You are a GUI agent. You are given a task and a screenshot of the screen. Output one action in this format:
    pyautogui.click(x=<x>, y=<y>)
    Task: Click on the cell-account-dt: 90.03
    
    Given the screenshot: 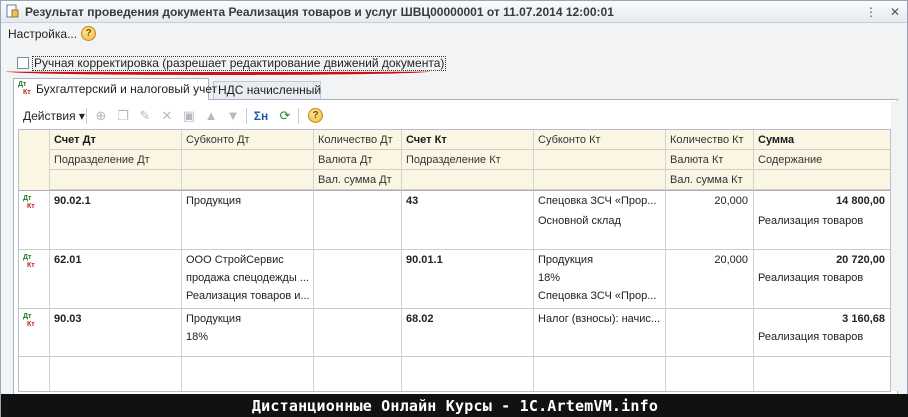 What is the action you would take?
    pyautogui.click(x=115, y=319)
    